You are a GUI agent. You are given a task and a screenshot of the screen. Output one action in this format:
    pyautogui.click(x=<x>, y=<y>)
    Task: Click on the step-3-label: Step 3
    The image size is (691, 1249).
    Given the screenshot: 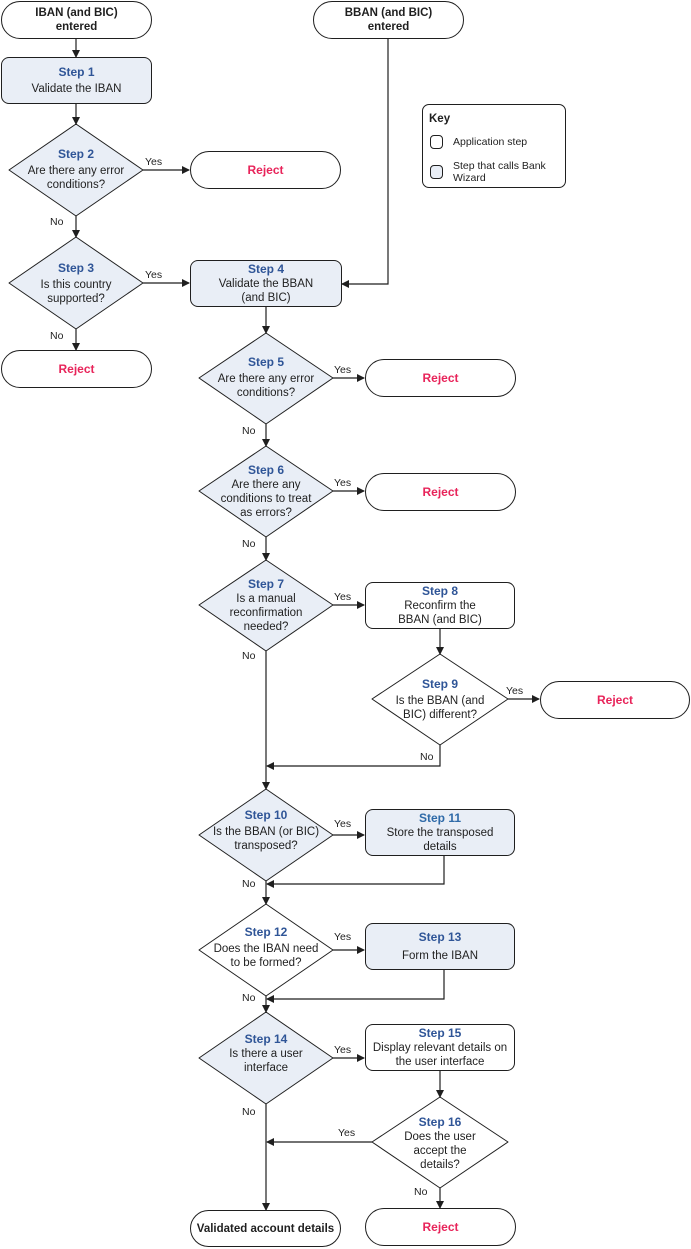 What is the action you would take?
    pyautogui.click(x=75, y=267)
    